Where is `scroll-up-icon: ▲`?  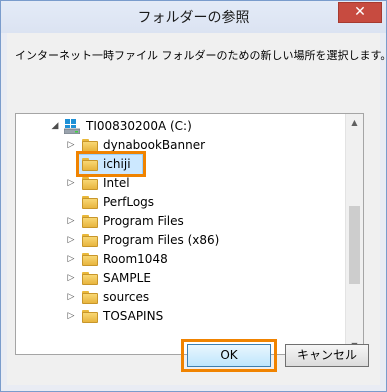
scroll-up-icon: ▲ is located at coordinates (354, 122).